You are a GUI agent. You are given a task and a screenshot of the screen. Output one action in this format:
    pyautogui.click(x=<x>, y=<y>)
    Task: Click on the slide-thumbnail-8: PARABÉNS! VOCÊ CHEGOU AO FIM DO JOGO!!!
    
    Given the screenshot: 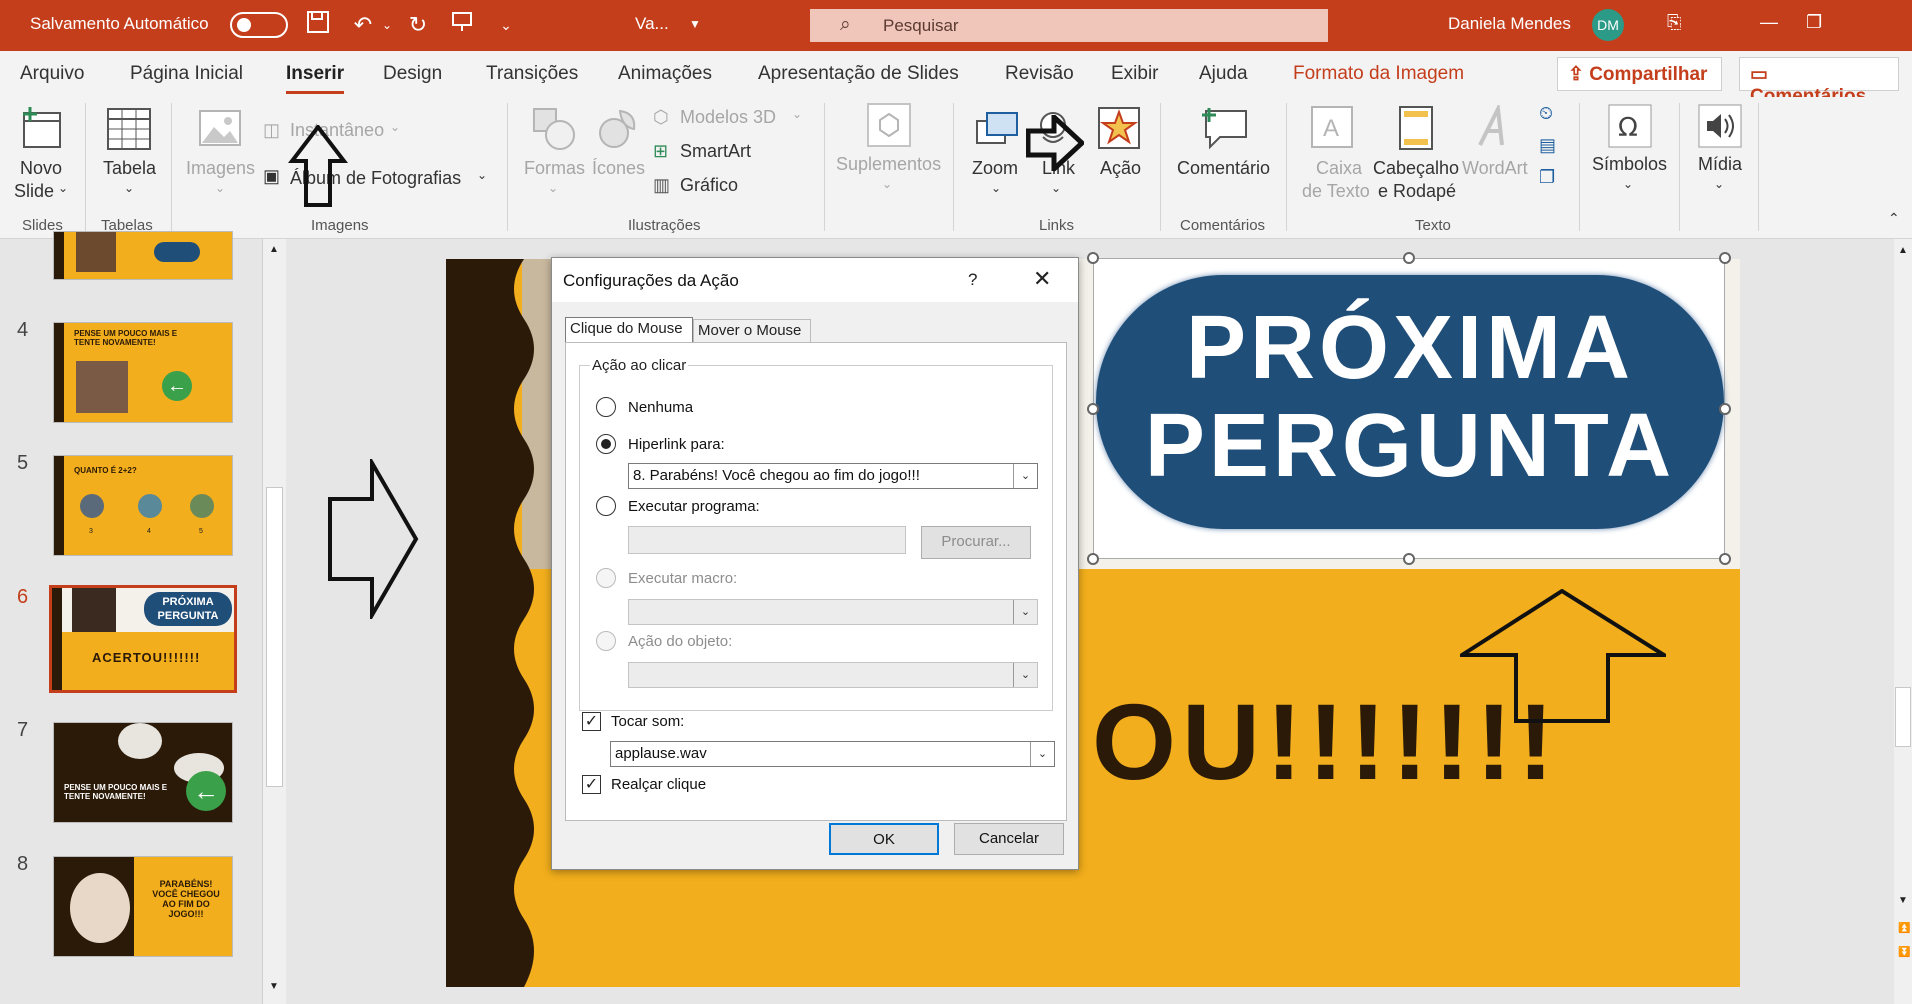 What is the action you would take?
    pyautogui.click(x=143, y=906)
    